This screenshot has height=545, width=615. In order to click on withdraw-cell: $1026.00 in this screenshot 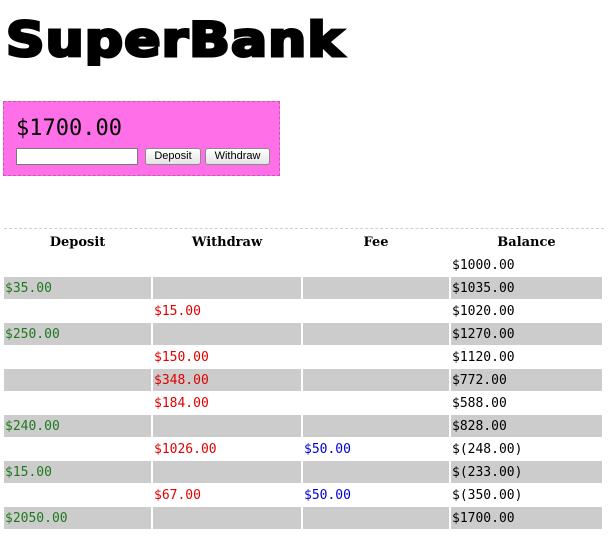, I will do `click(185, 449)`.